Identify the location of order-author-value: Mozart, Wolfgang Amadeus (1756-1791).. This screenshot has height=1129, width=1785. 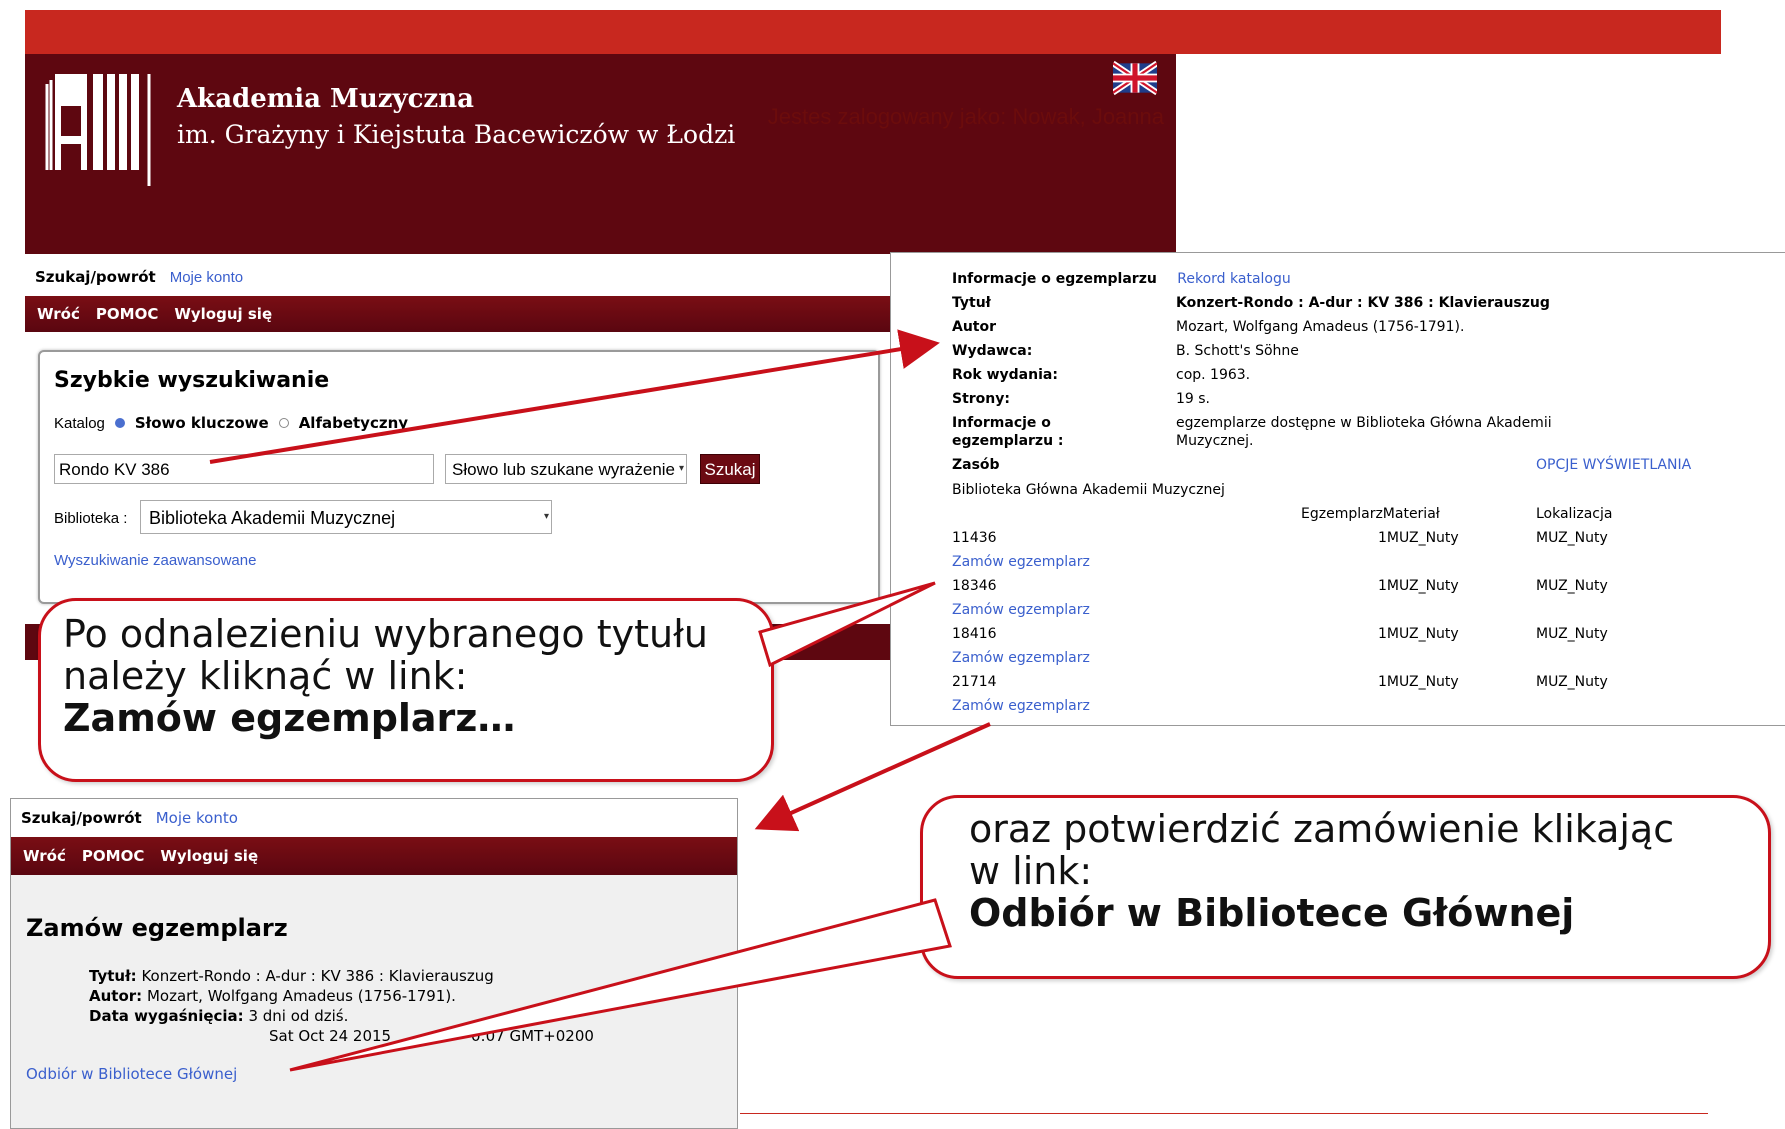
(301, 996).